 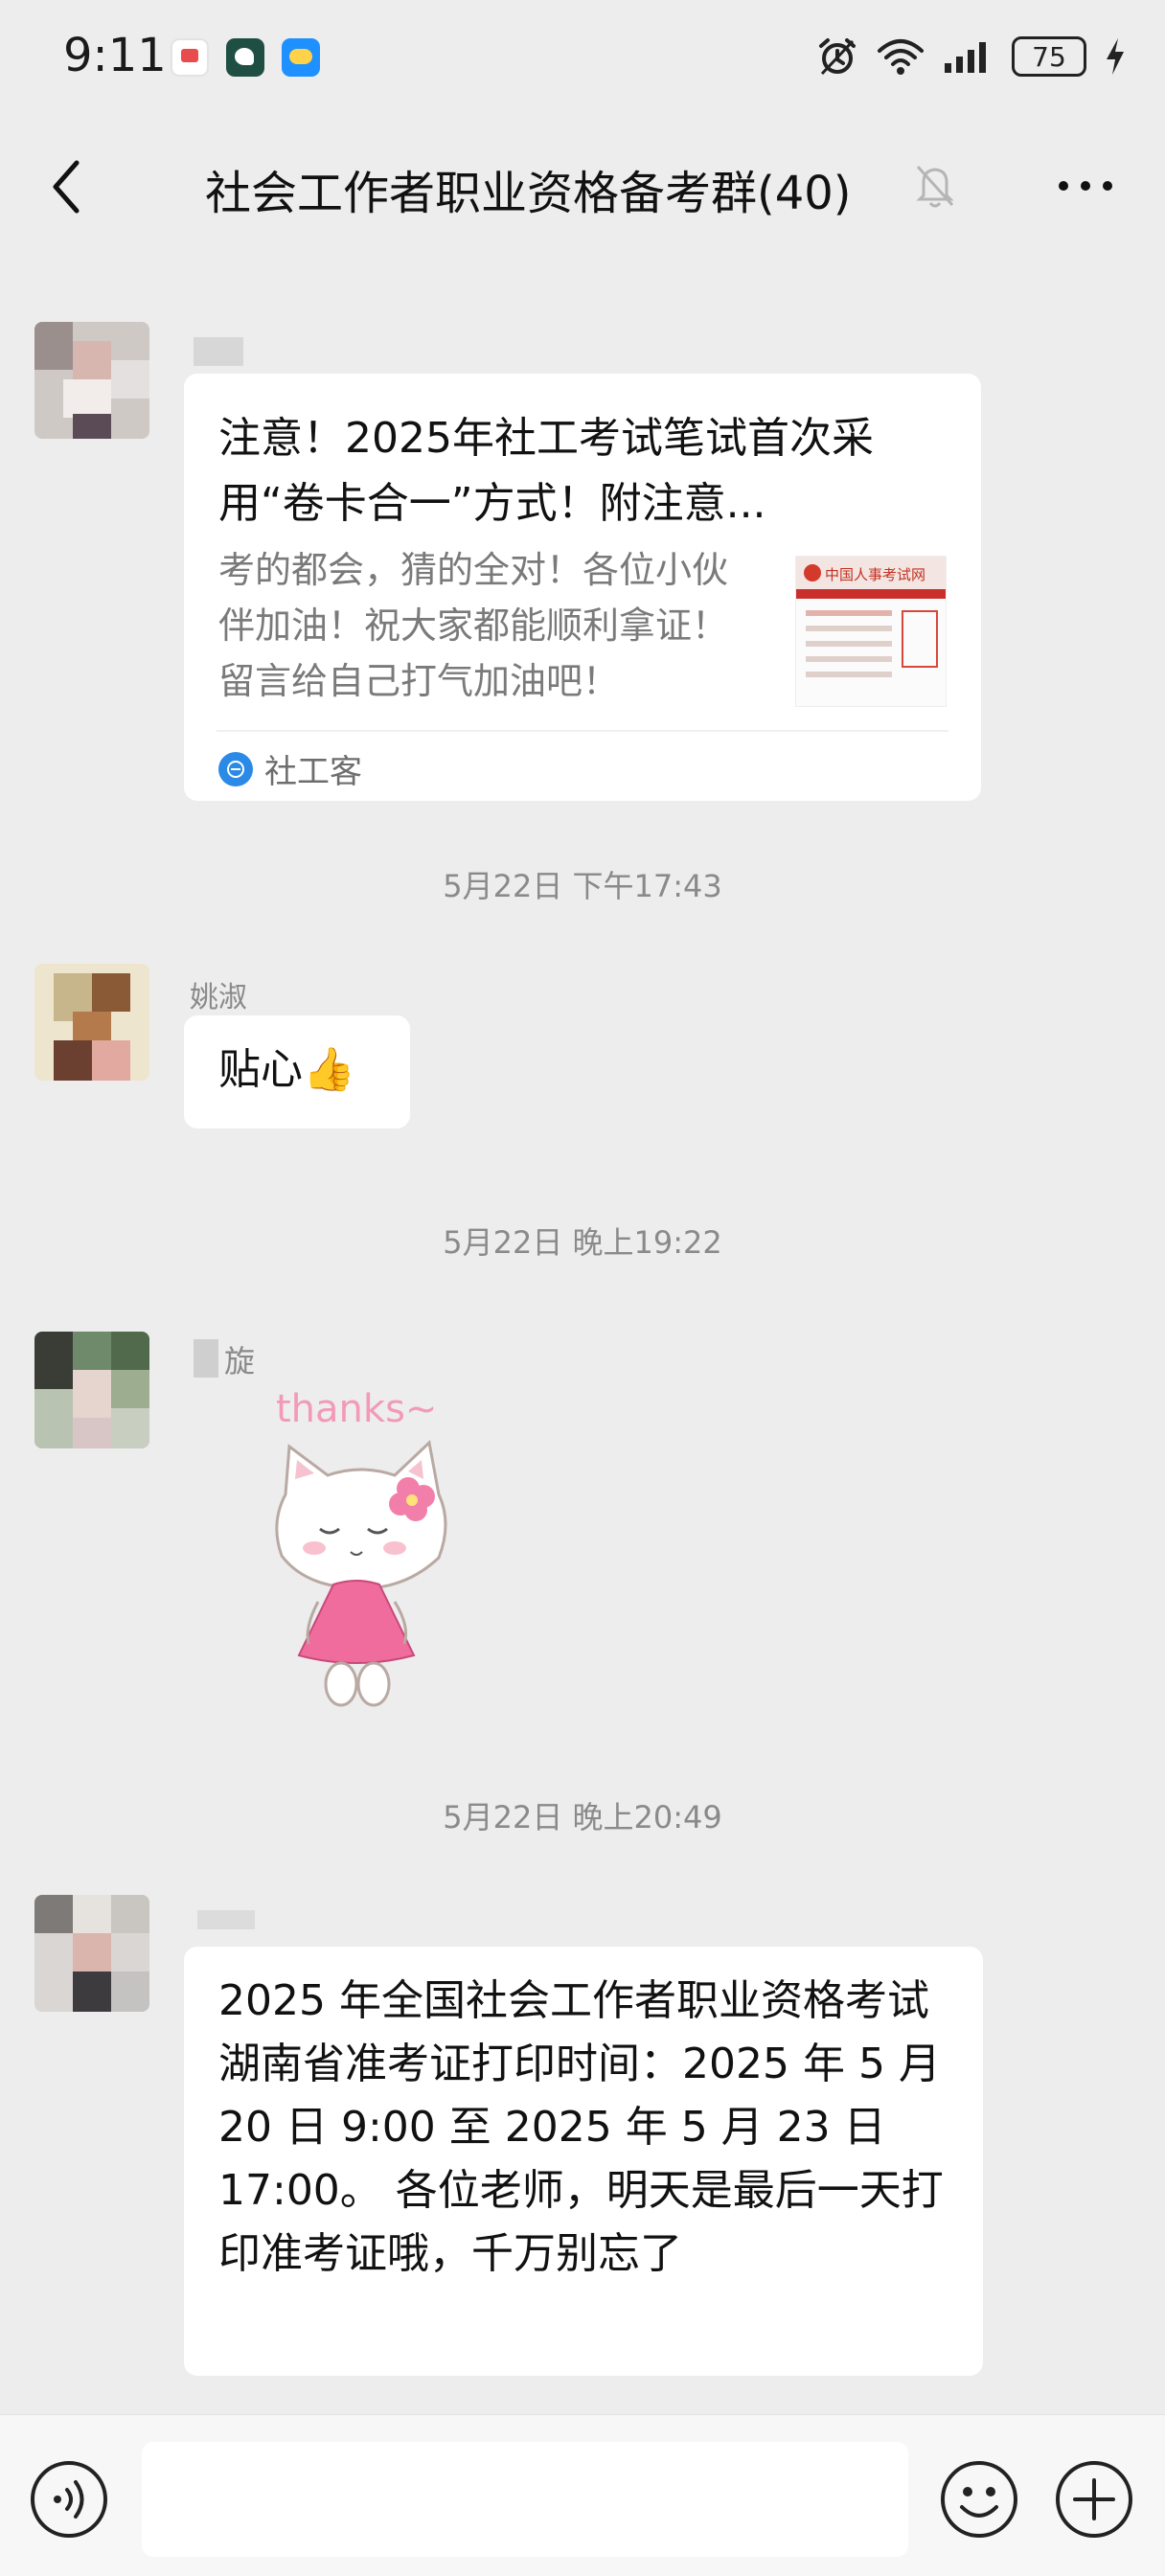 I want to click on message-bubble: 贴心👍, so click(x=297, y=1071).